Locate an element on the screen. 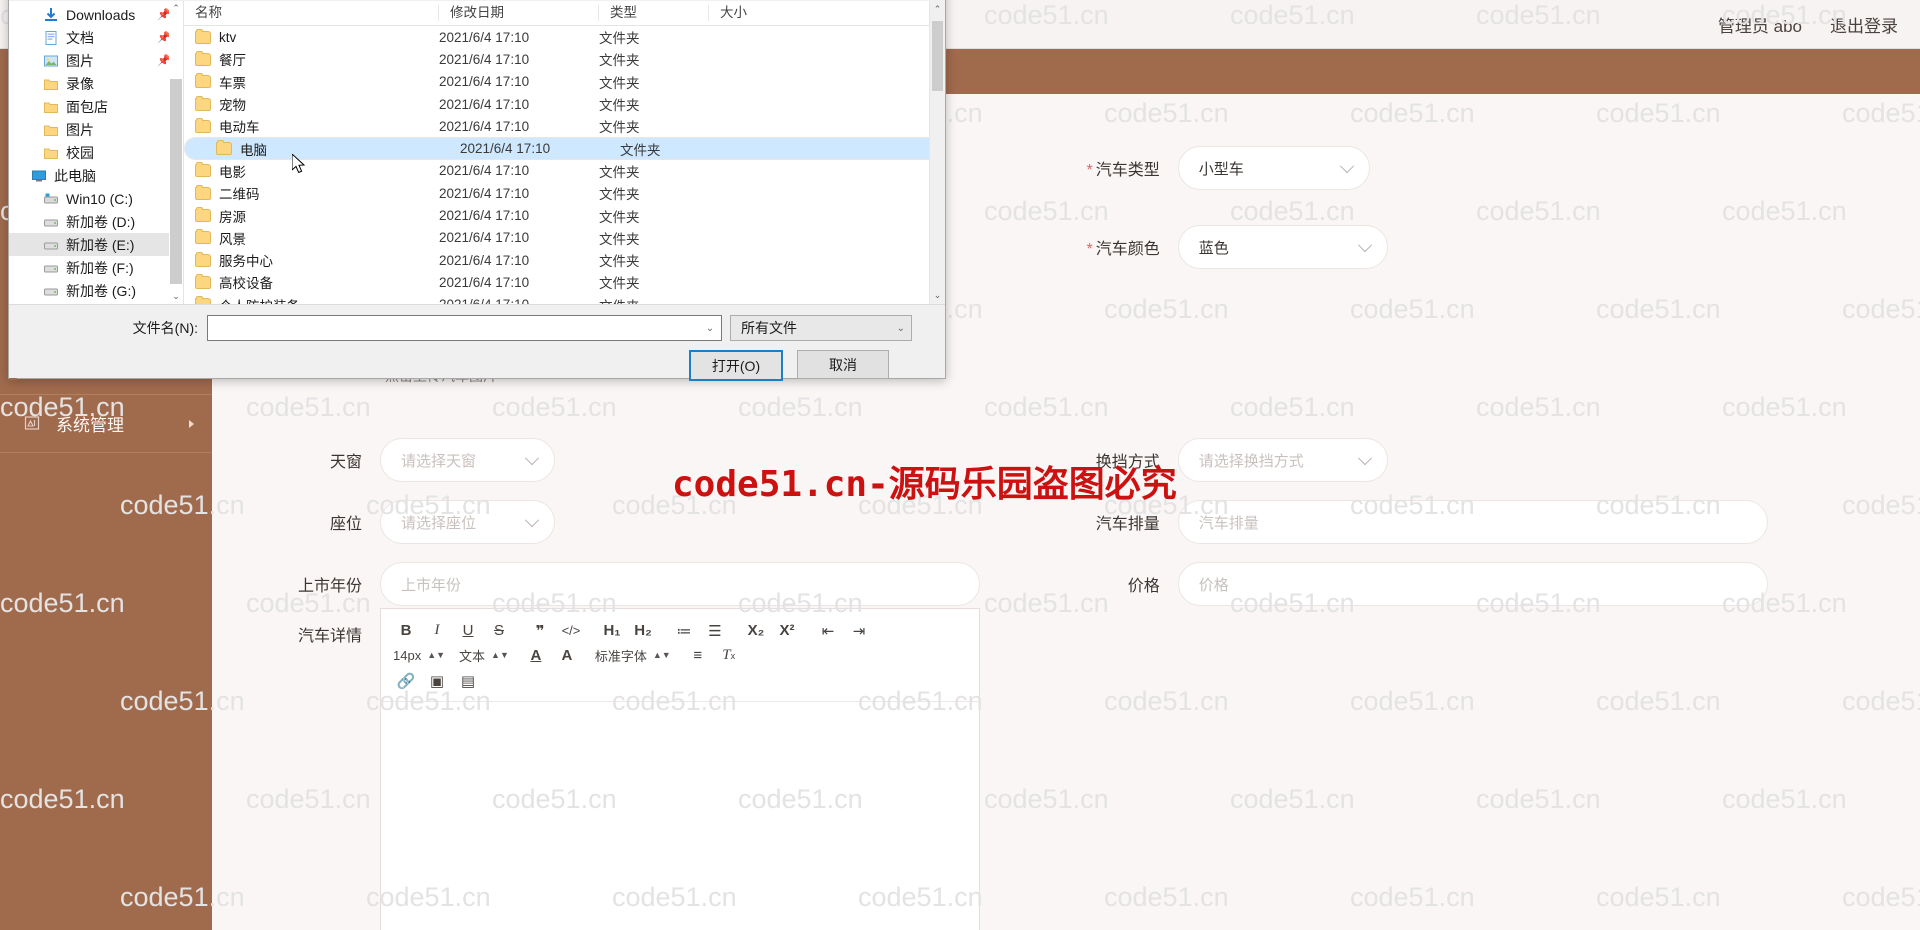 The width and height of the screenshot is (1920, 930). video-icon: ▤ is located at coordinates (468, 681).